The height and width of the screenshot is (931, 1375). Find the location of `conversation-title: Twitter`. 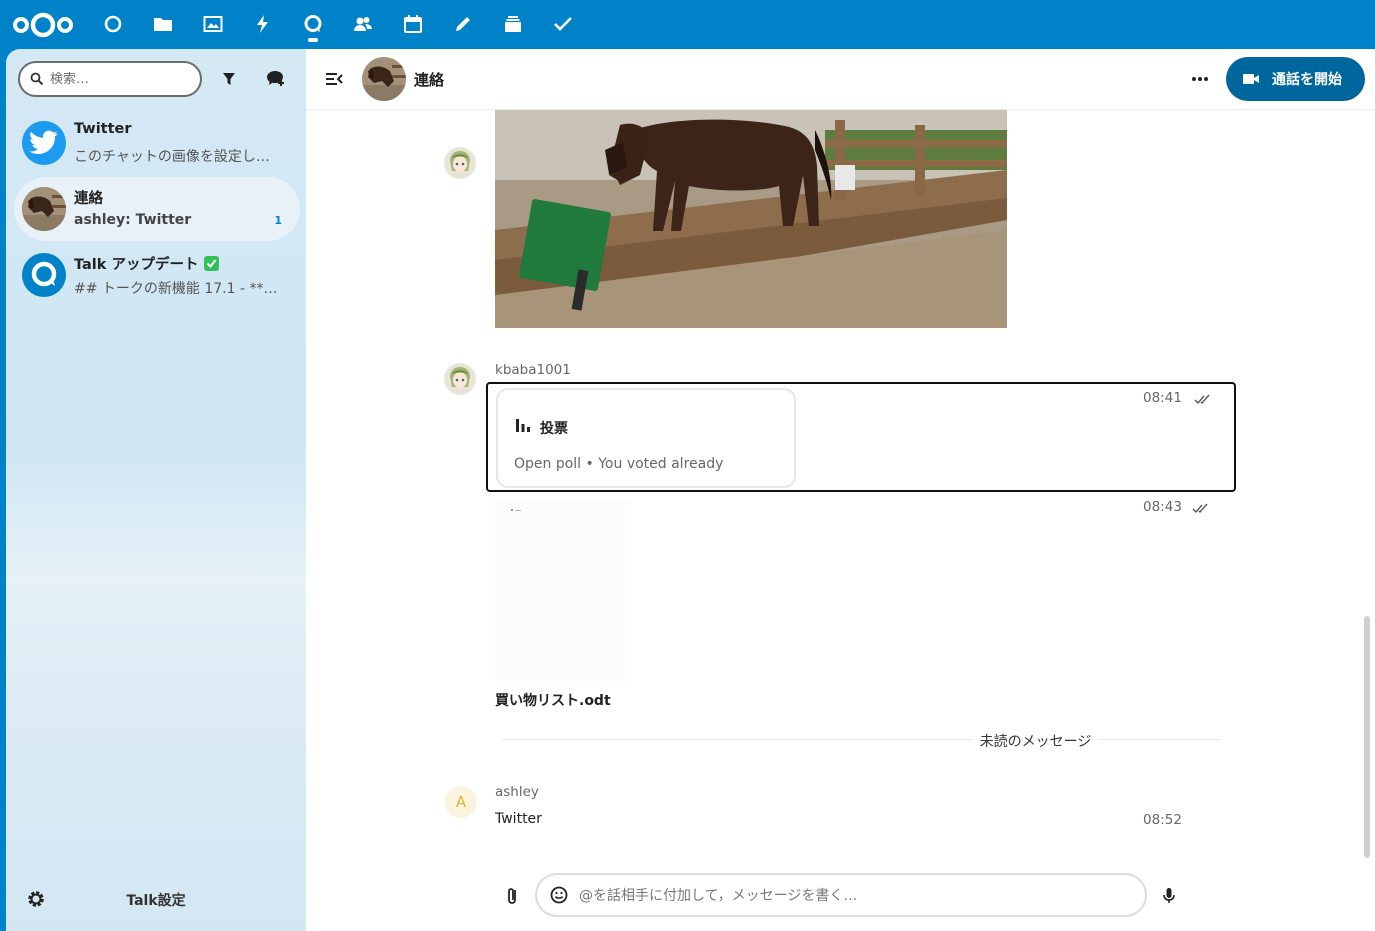

conversation-title: Twitter is located at coordinates (103, 129).